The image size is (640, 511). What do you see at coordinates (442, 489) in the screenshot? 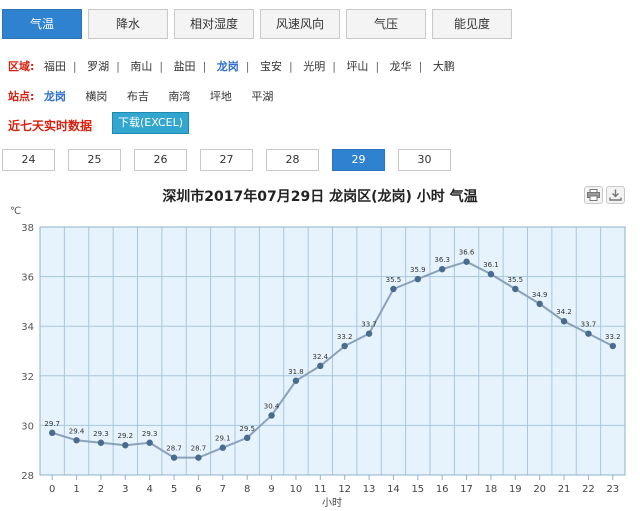
I see `x-tick-label: 16` at bounding box center [442, 489].